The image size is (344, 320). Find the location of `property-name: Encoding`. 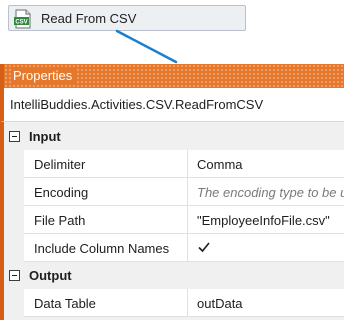

property-name: Encoding is located at coordinates (61, 192).